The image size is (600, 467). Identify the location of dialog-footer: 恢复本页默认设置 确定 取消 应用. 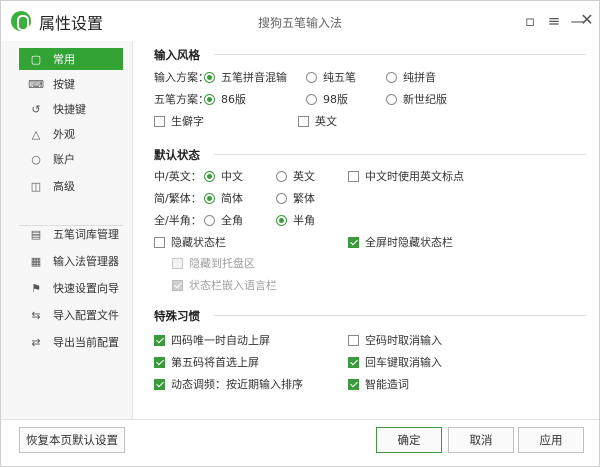
(300, 442).